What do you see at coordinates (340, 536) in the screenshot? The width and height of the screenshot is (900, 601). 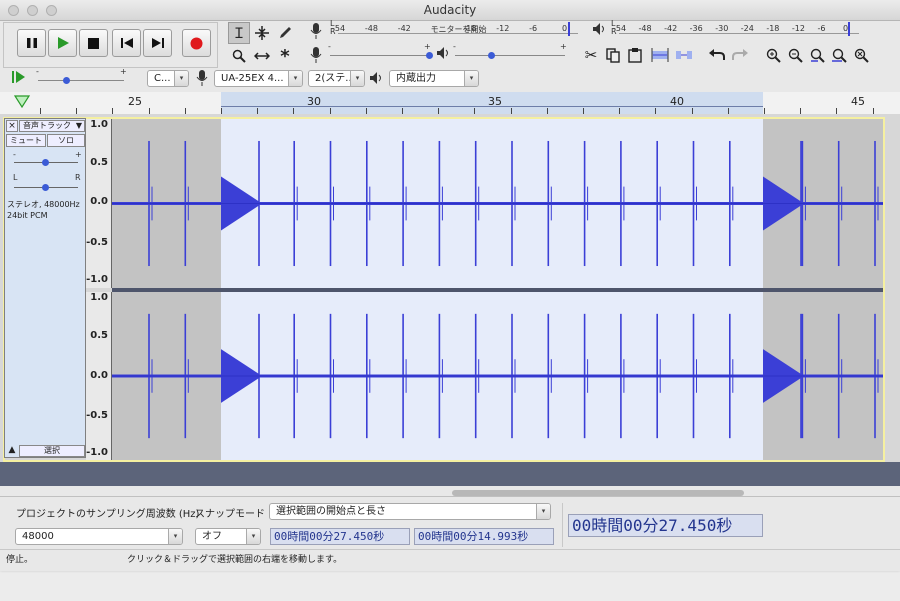 I see `selection-start-time: 00時間00分27.450秒` at bounding box center [340, 536].